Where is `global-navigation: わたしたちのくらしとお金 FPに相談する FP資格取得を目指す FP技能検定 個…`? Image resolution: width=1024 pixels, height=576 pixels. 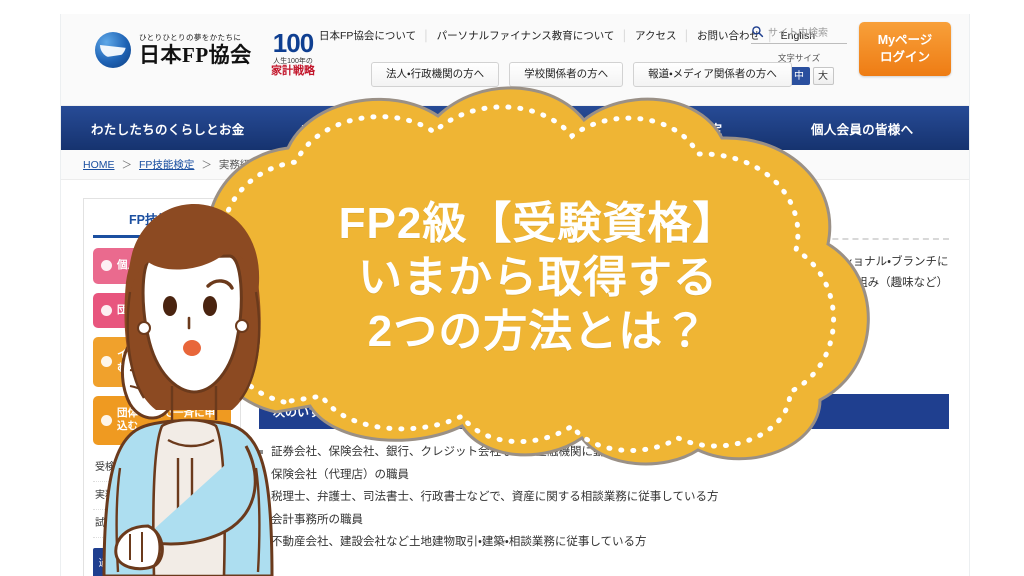
global-navigation: わたしたちのくらしとお金 FPに相談する FP資格取得を目指す FP技能検定 個… is located at coordinates (515, 128).